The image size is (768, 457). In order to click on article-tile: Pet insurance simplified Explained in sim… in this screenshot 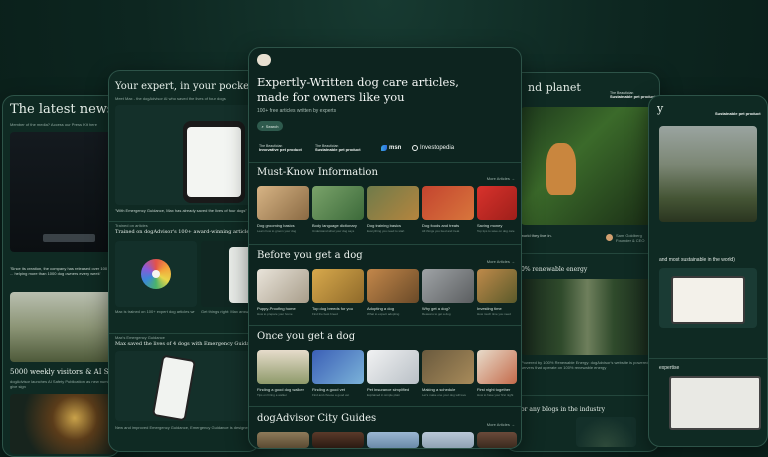, I will do `click(393, 373)`.